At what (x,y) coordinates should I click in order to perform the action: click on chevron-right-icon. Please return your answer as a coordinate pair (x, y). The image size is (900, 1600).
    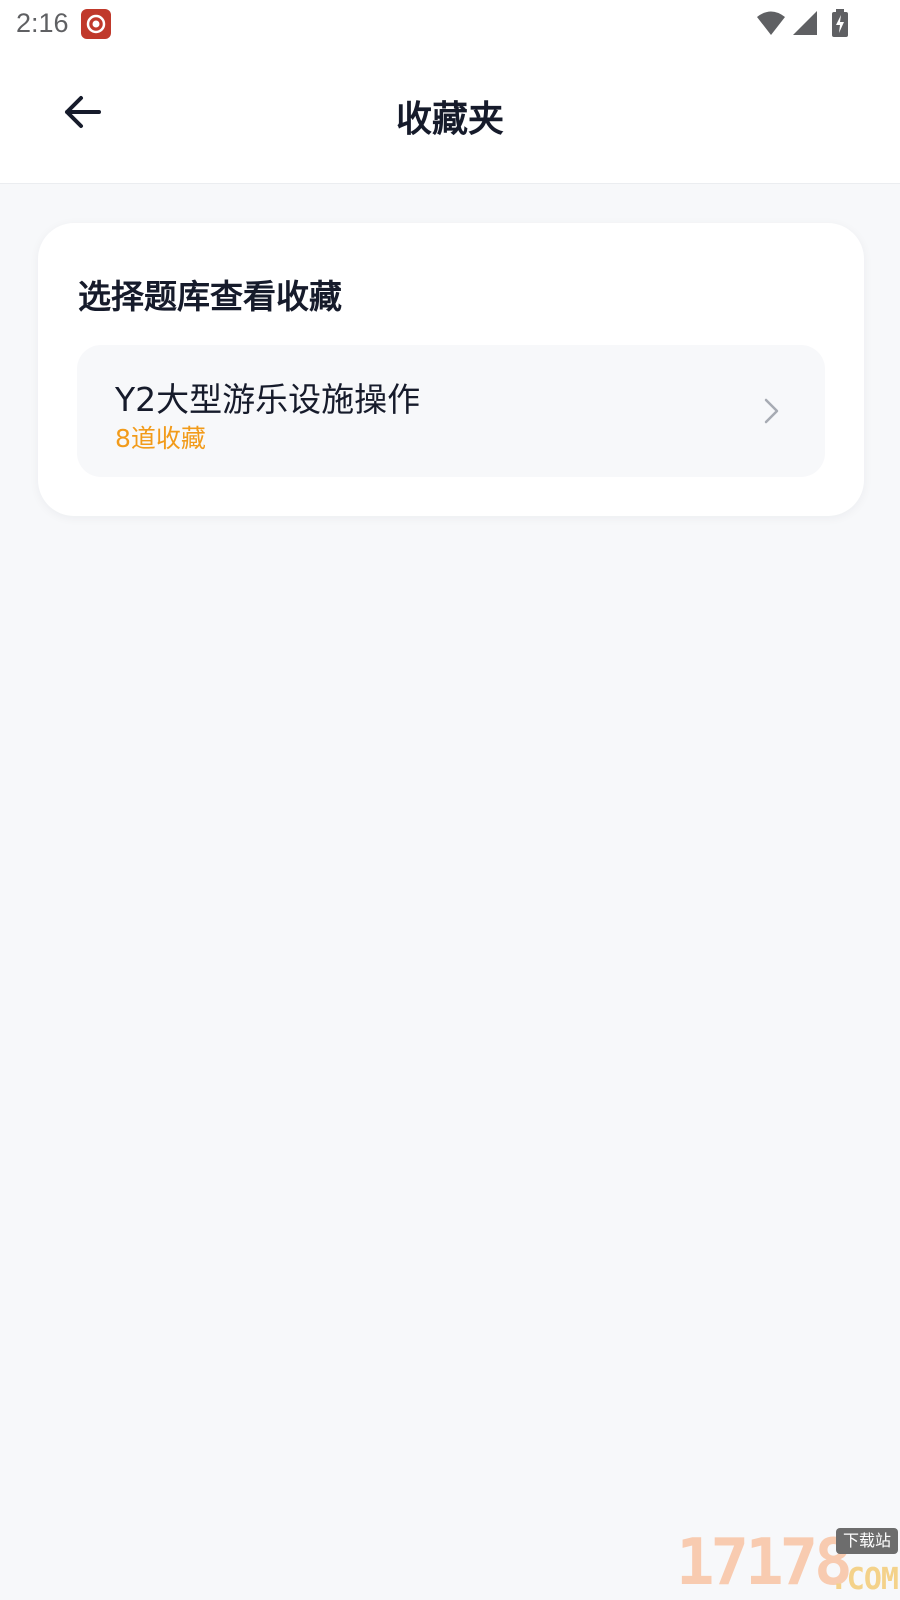
    Looking at the image, I should click on (771, 411).